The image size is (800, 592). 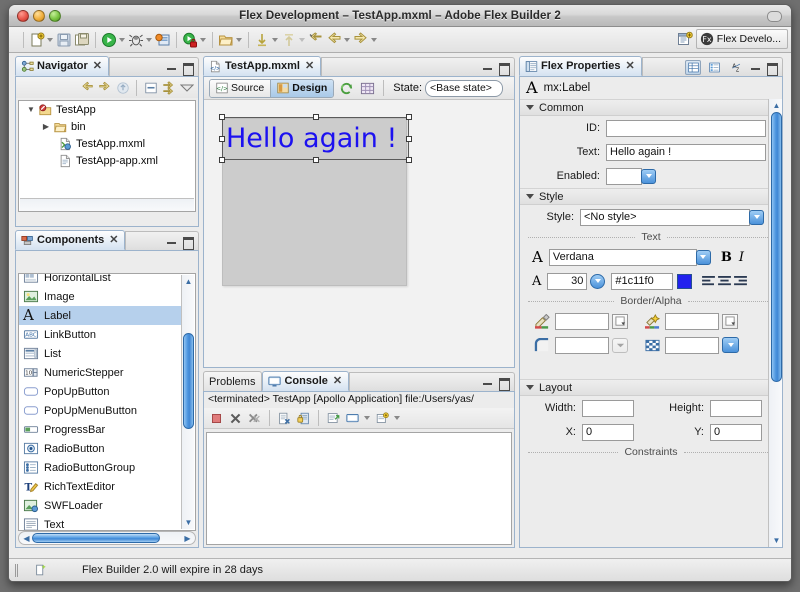 What do you see at coordinates (598, 281) in the screenshot?
I see `font-size-dropdown-arrow-icon` at bounding box center [598, 281].